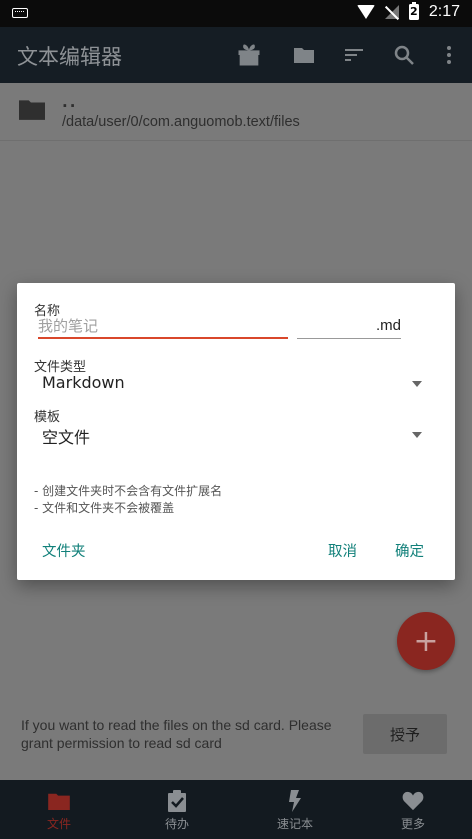 The width and height of the screenshot is (472, 839). I want to click on wifi-icon, so click(365, 12).